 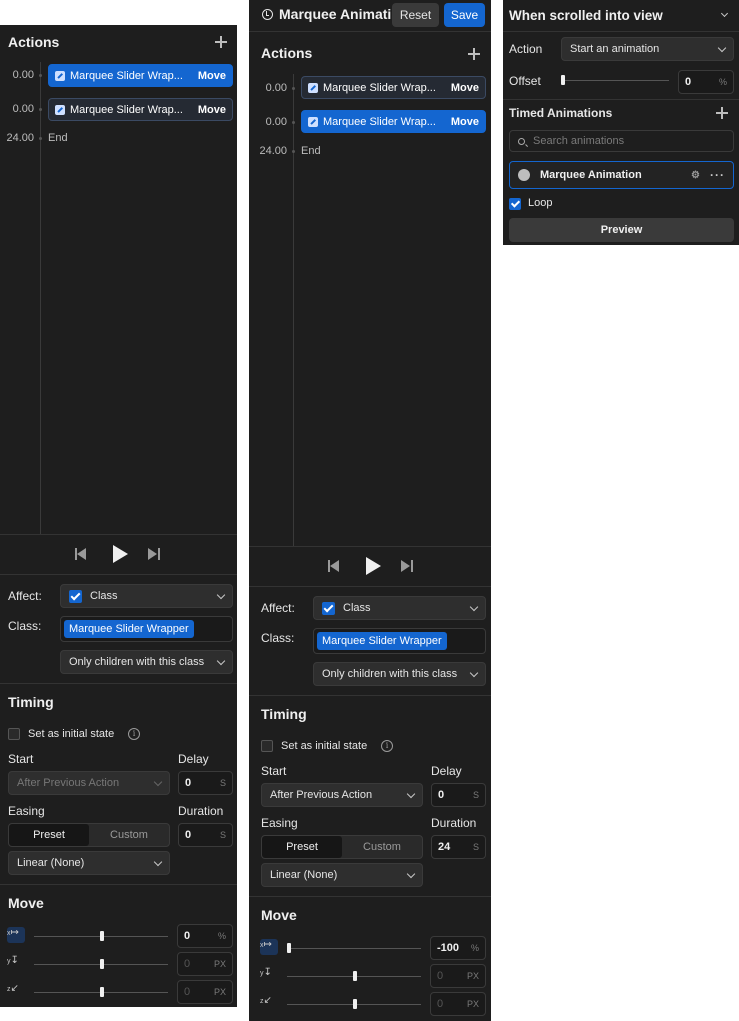 What do you see at coordinates (475, 847) in the screenshot?
I see `duration-unit: S` at bounding box center [475, 847].